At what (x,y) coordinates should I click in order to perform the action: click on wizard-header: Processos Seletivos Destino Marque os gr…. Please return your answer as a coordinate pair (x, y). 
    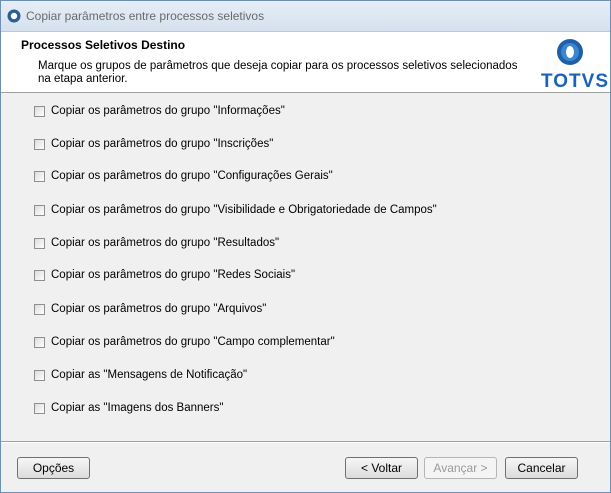
    Looking at the image, I should click on (305, 62).